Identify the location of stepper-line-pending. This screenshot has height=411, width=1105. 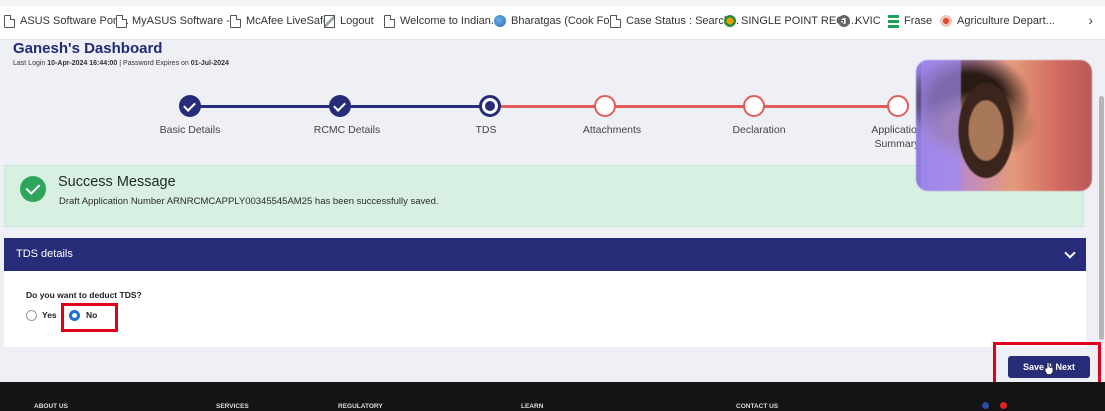
(695, 106).